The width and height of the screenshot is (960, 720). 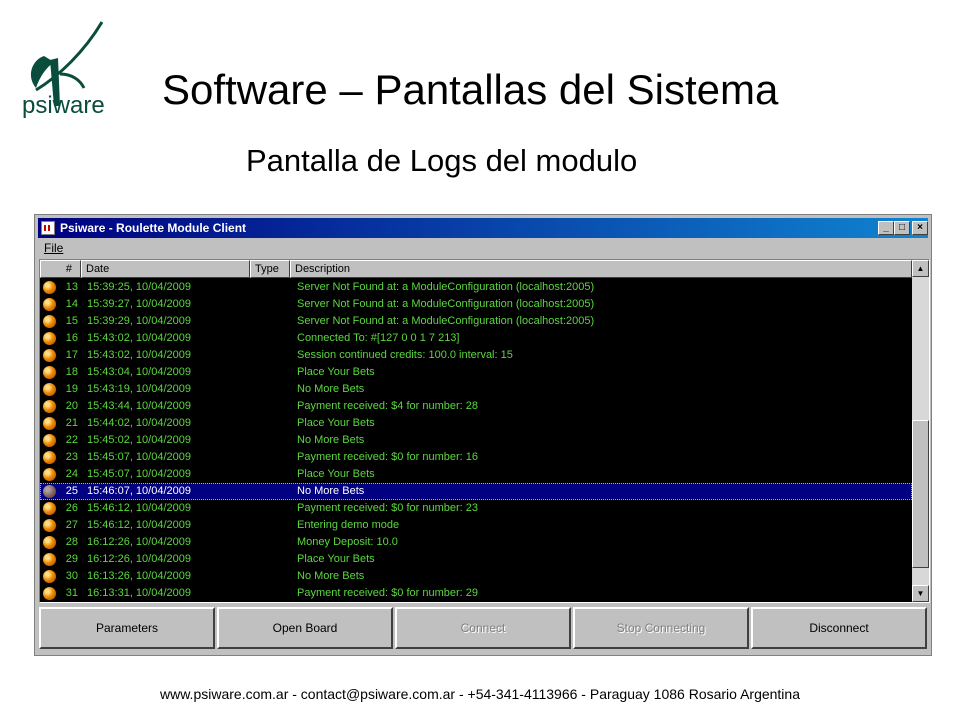 I want to click on row-date: 16:13:26, 10/04/2009, so click(x=139, y=576).